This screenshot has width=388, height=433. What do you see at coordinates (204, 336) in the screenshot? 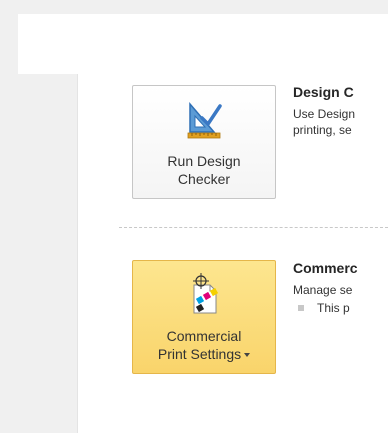
I see `label-line-1: Commercial` at bounding box center [204, 336].